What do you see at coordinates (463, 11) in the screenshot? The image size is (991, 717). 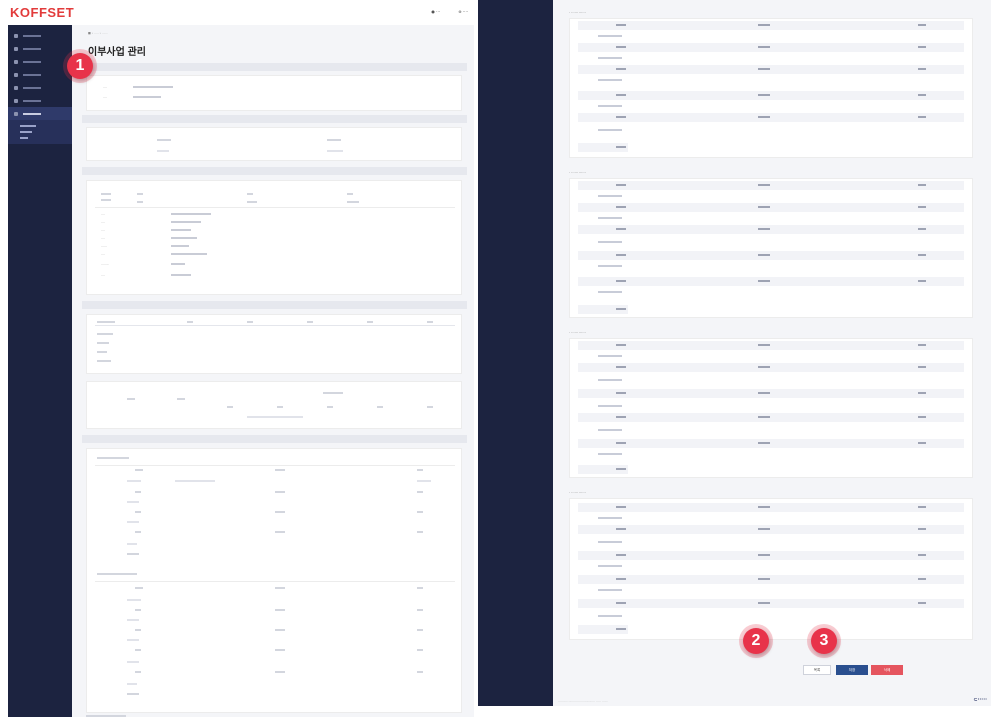 I see `logout-link: ⊕ ····` at bounding box center [463, 11].